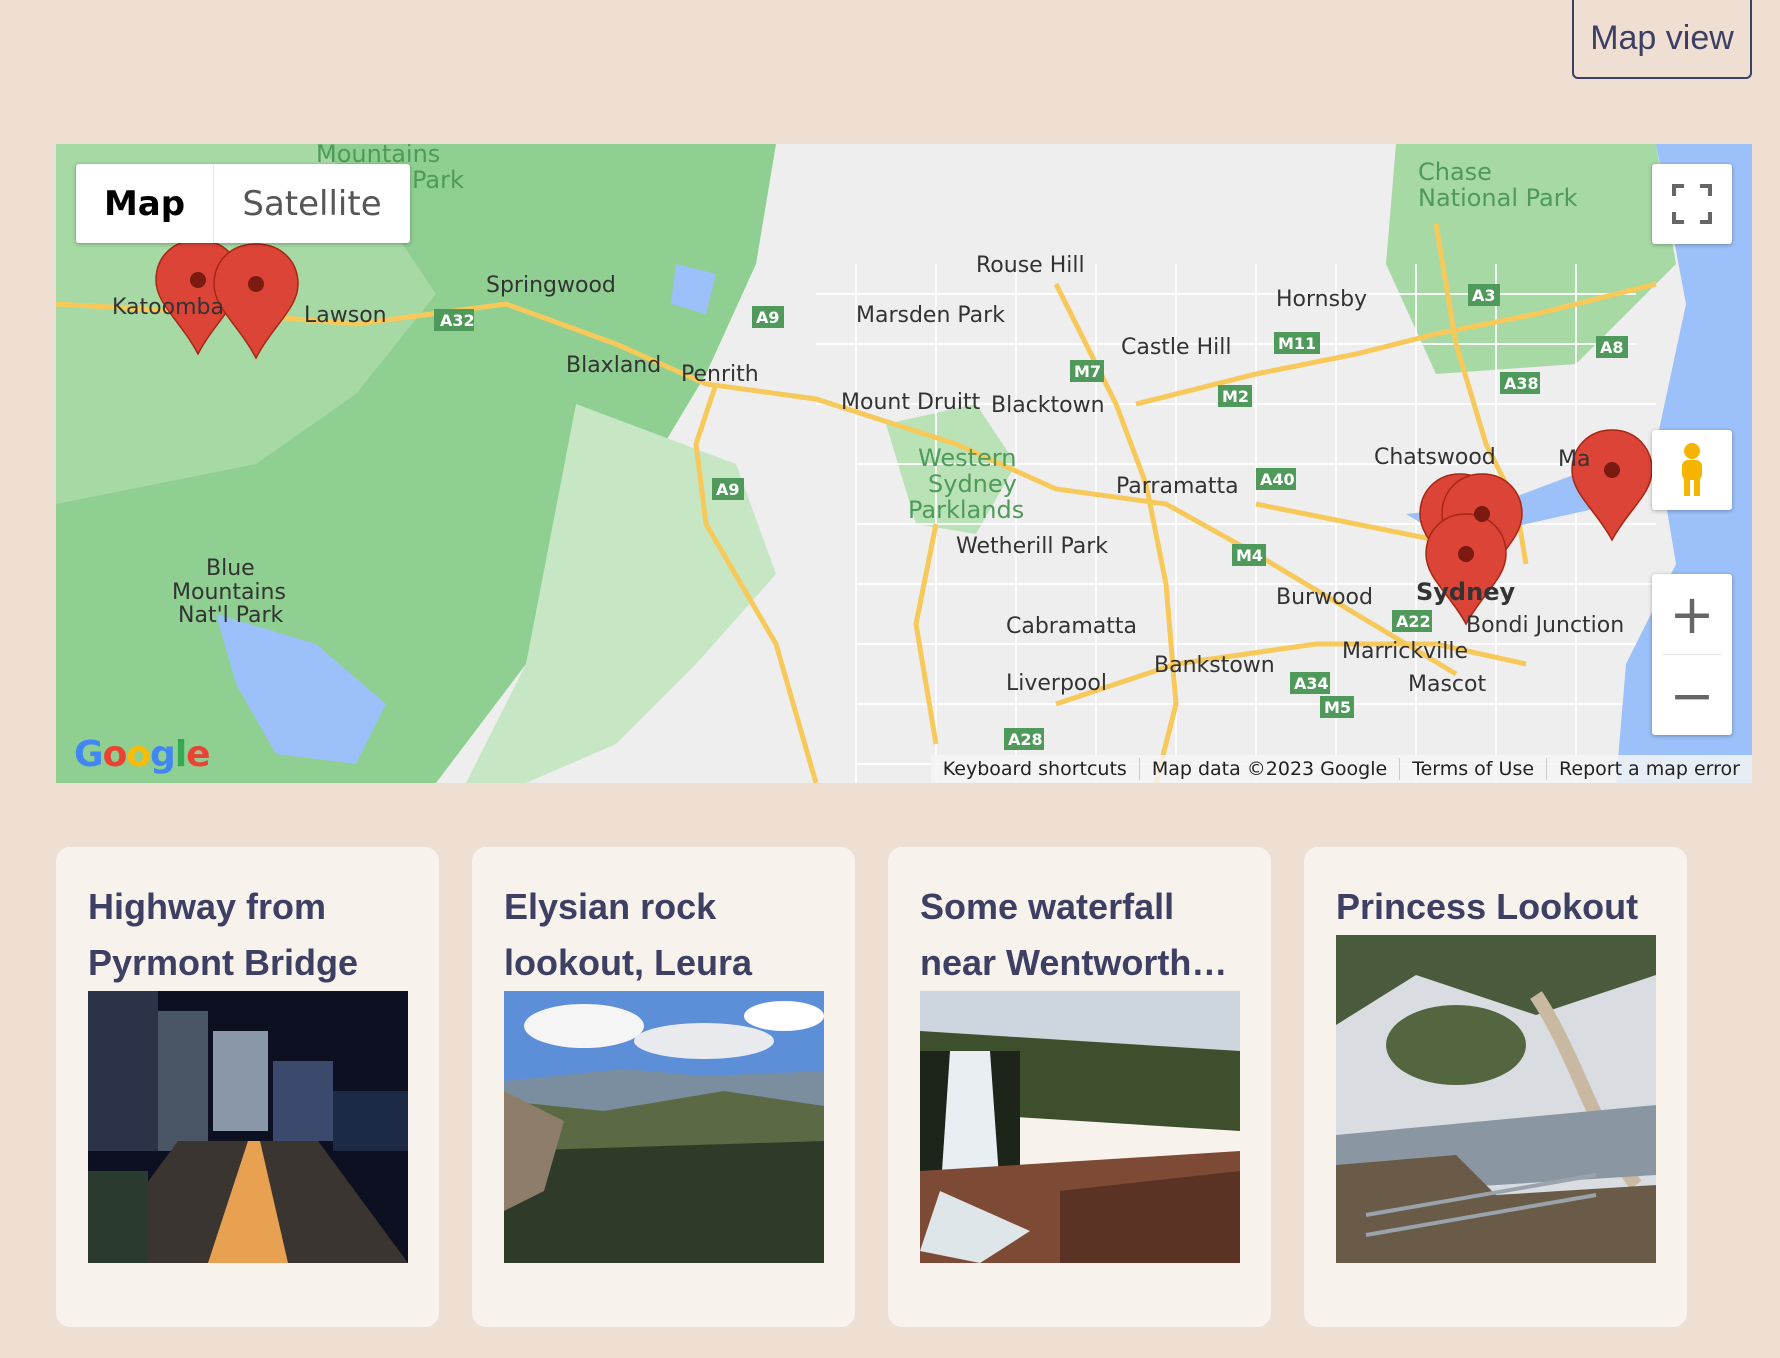  Describe the element at coordinates (967, 458) in the screenshot. I see `svg-text: Western` at that location.